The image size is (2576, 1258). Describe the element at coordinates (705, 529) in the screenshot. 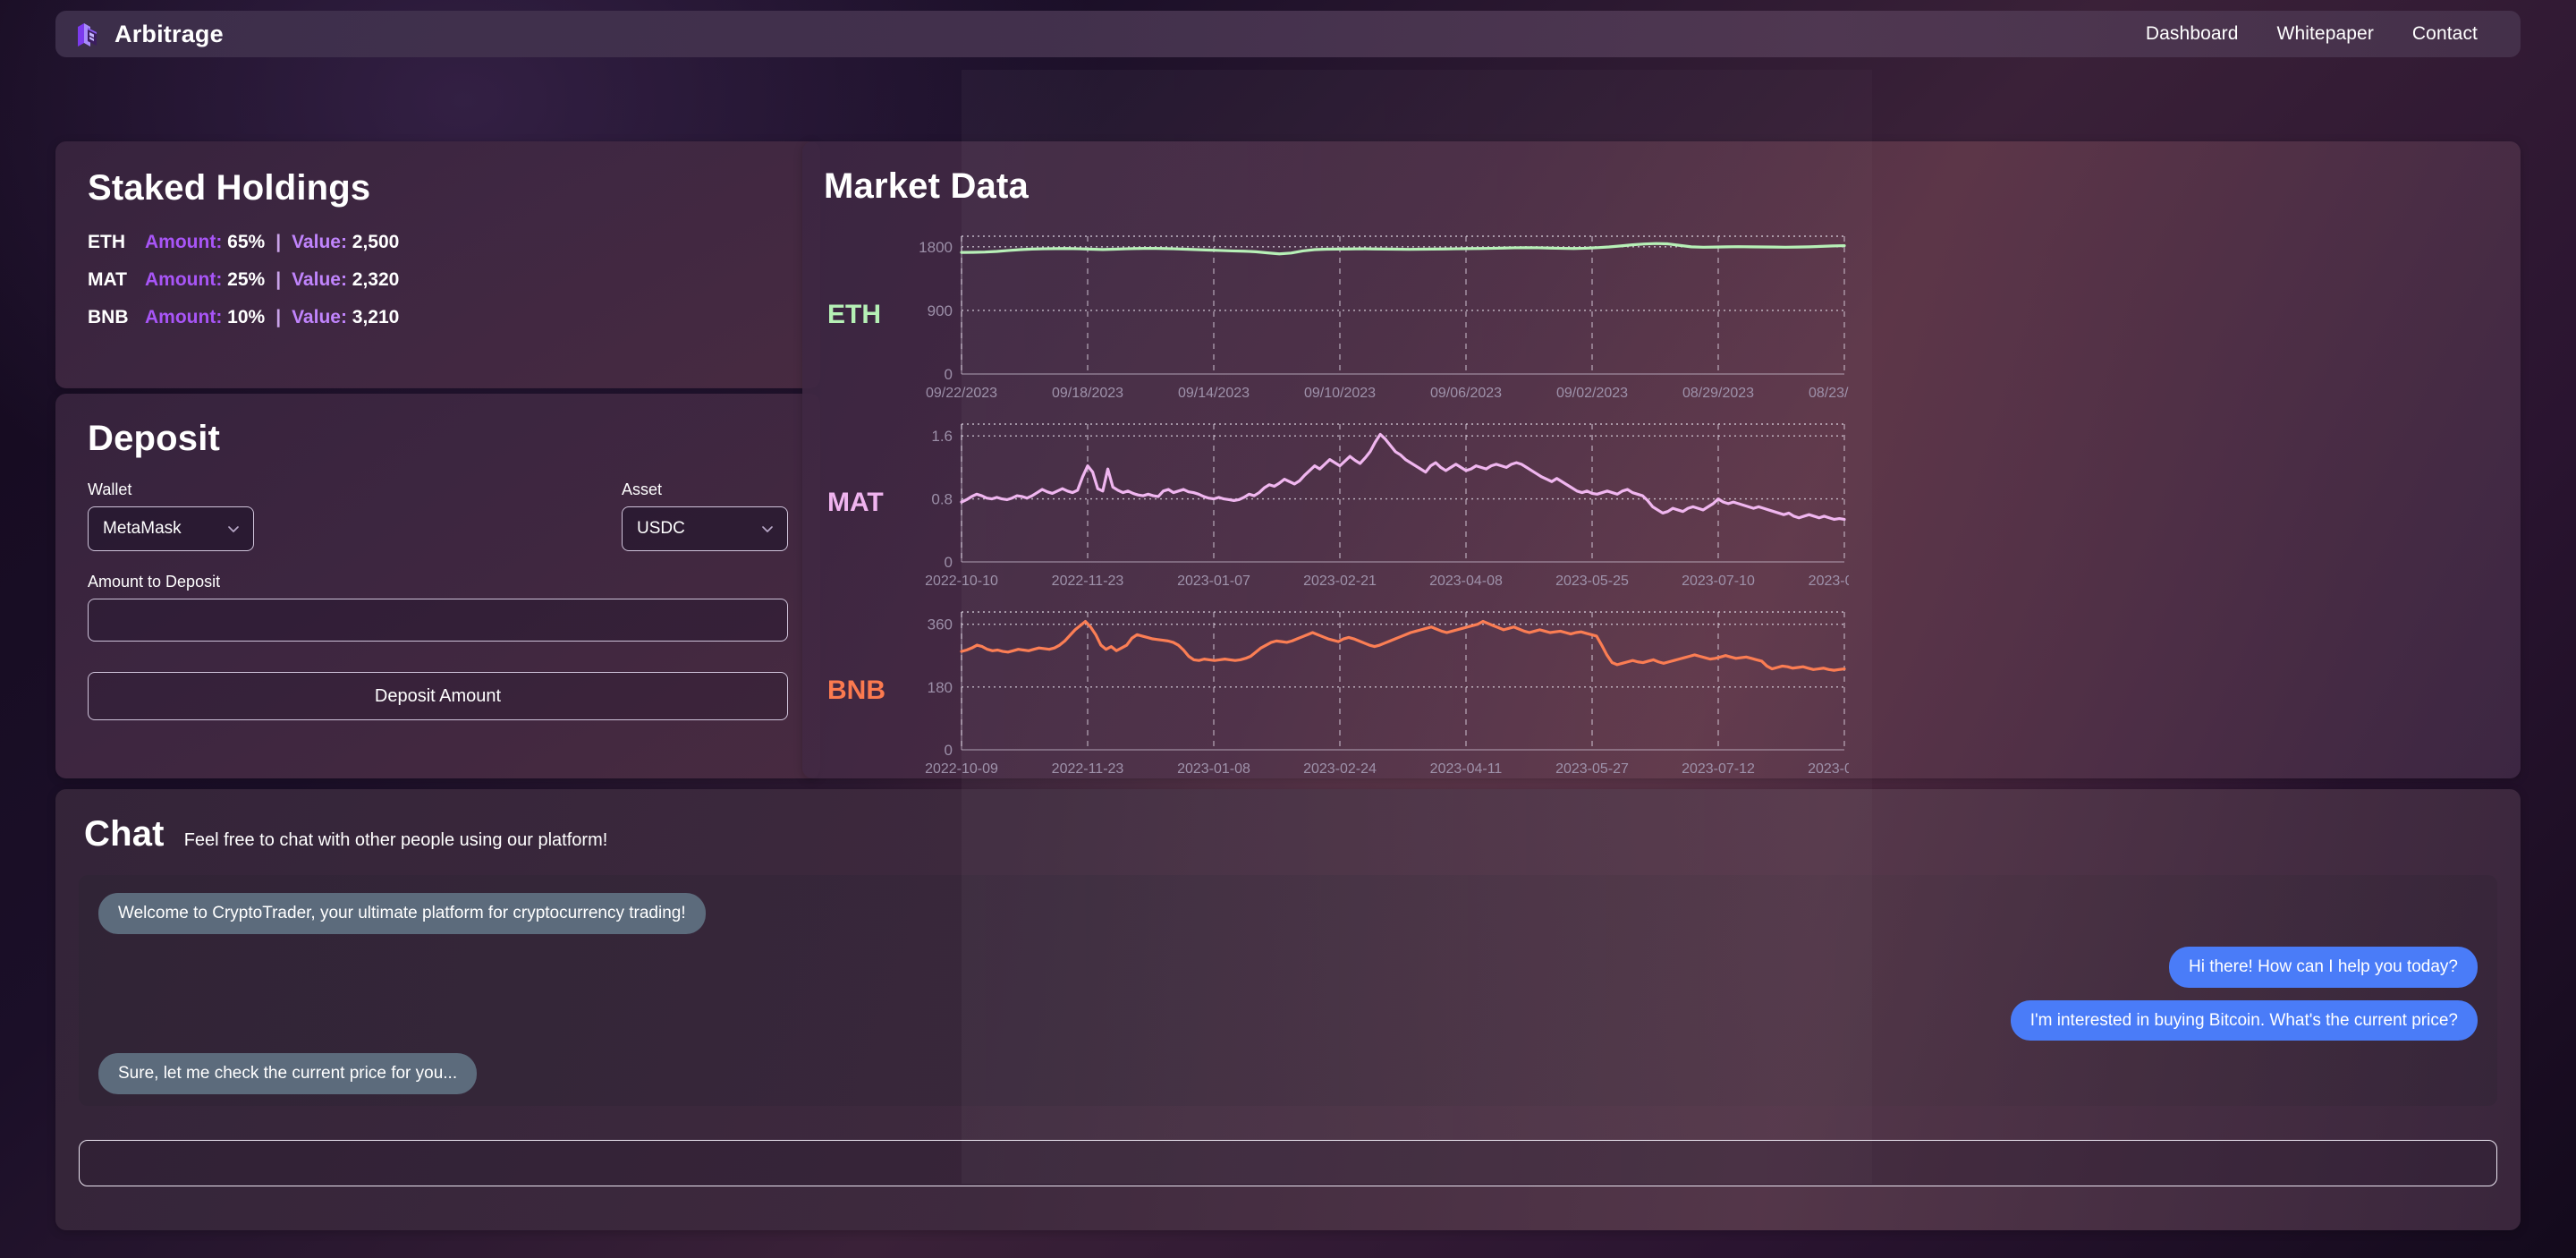

I see `asset-select: USDC` at that location.